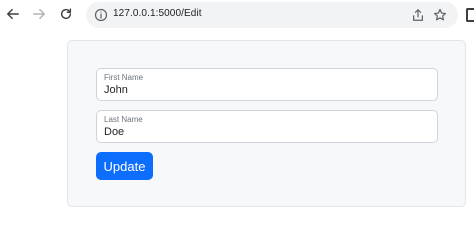  I want to click on arrow-left-icon, so click(13, 14).